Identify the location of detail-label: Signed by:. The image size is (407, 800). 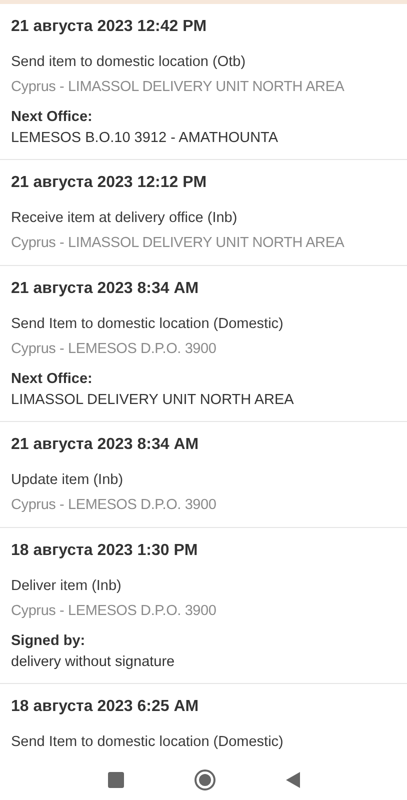
(48, 641).